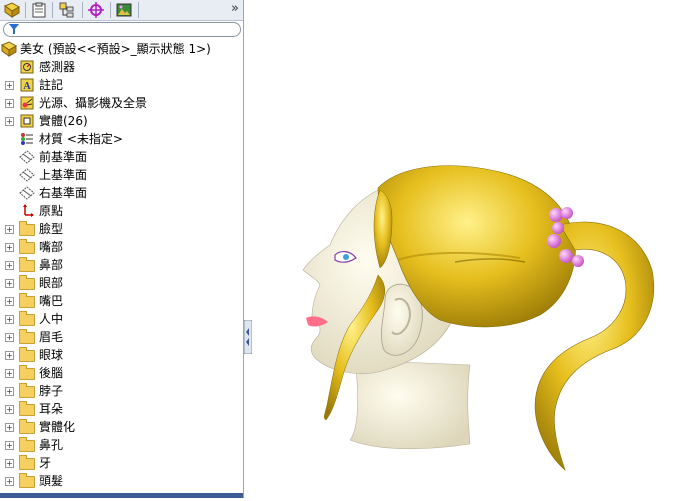 This screenshot has width=674, height=501. What do you see at coordinates (121, 193) in the screenshot?
I see `tree-item: 右基準面` at bounding box center [121, 193].